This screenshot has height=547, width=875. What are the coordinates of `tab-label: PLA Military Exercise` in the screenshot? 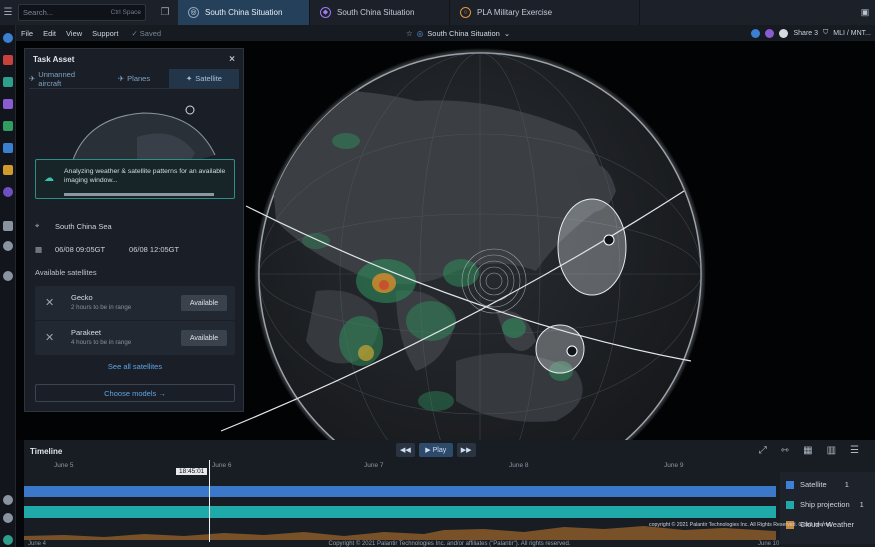 It's located at (515, 12).